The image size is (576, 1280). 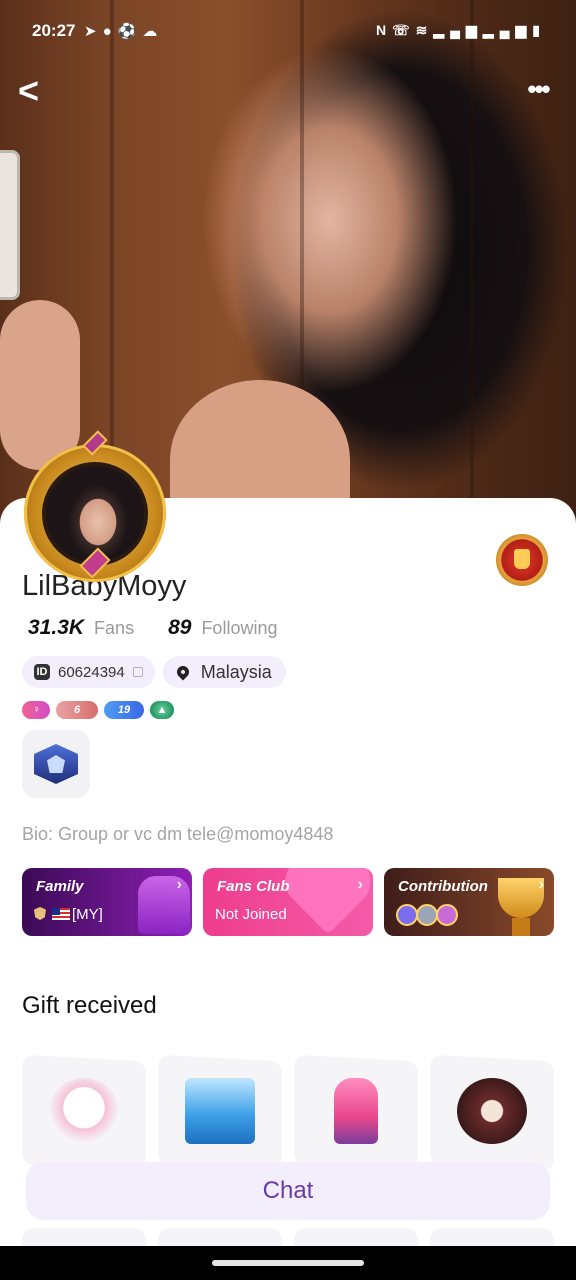 What do you see at coordinates (87, 914) in the screenshot?
I see `family-tag: [MY]` at bounding box center [87, 914].